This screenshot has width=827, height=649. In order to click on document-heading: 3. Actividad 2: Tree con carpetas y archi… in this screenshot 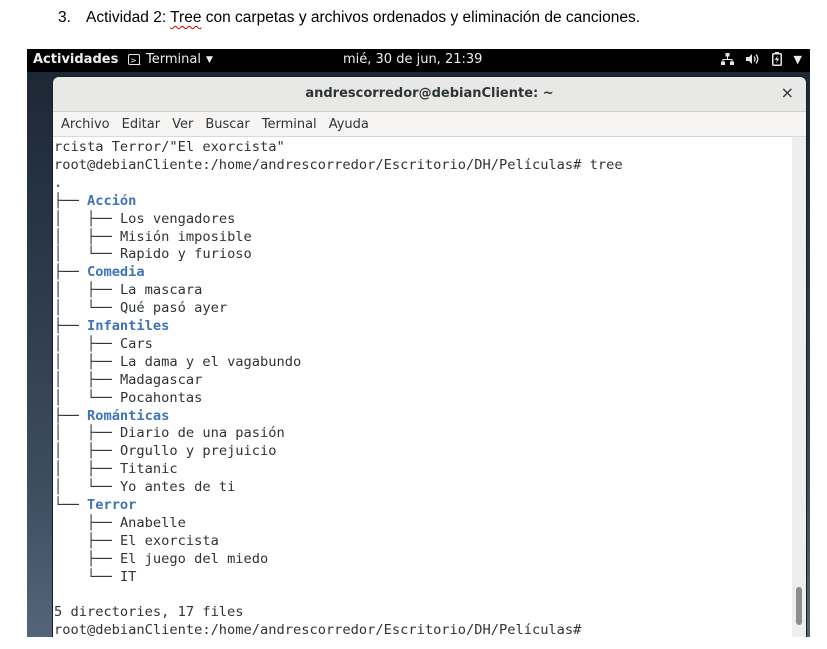, I will do `click(349, 18)`.